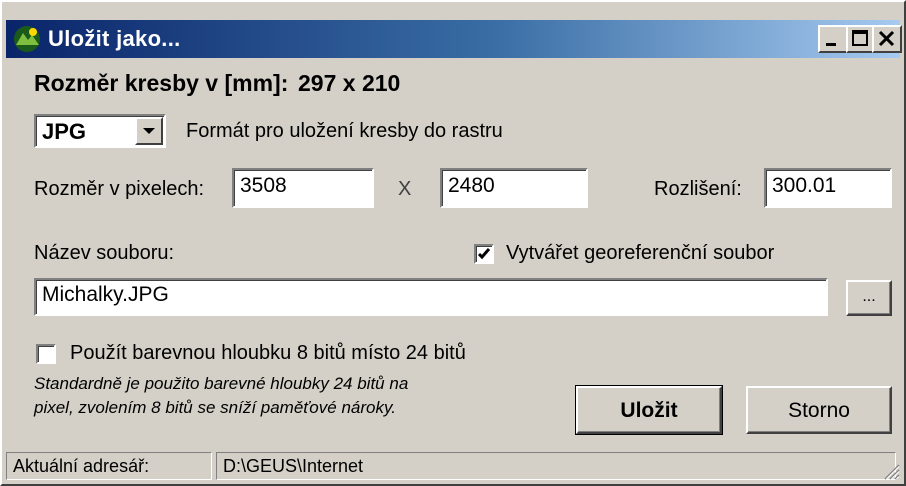 This screenshot has width=906, height=486. I want to click on format-selected-value: JPG, so click(64, 131).